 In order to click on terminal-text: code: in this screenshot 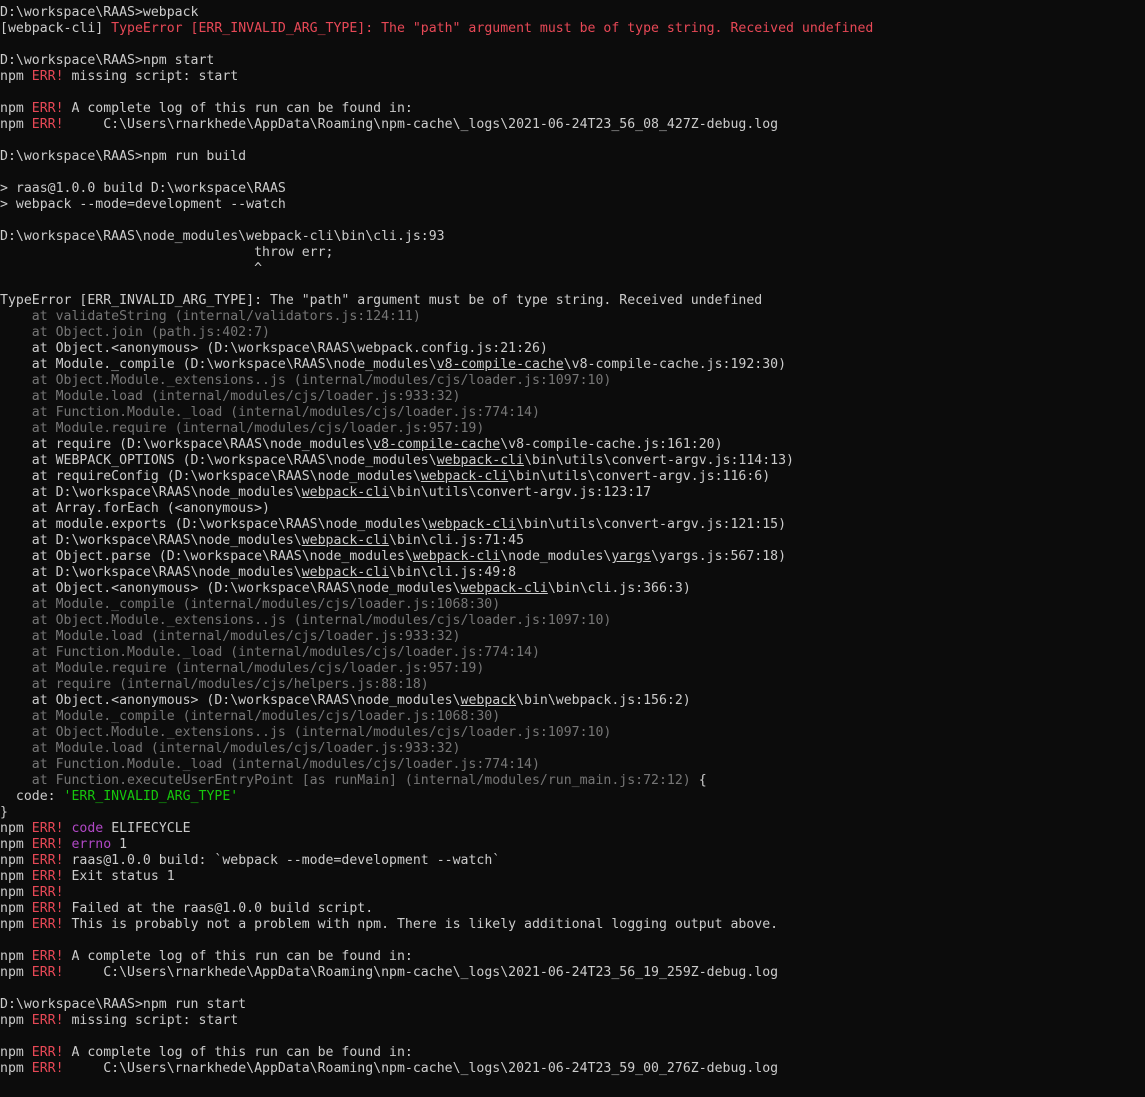, I will do `click(32, 796)`.